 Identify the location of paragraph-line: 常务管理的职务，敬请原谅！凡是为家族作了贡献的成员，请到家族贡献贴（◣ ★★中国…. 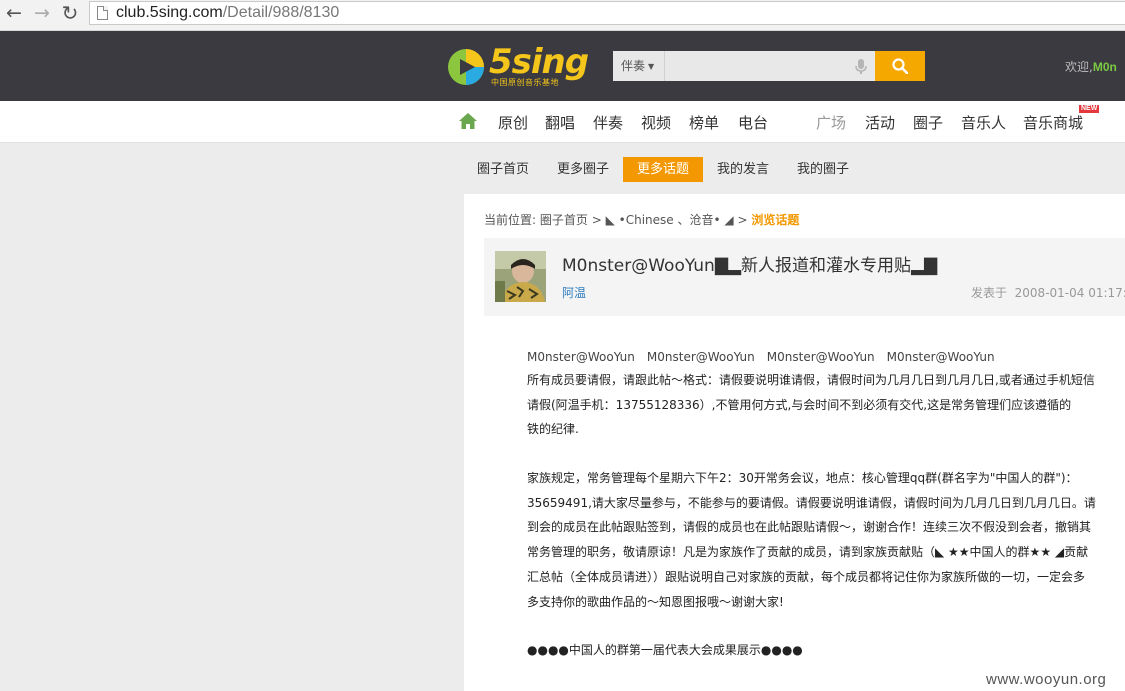
(808, 552).